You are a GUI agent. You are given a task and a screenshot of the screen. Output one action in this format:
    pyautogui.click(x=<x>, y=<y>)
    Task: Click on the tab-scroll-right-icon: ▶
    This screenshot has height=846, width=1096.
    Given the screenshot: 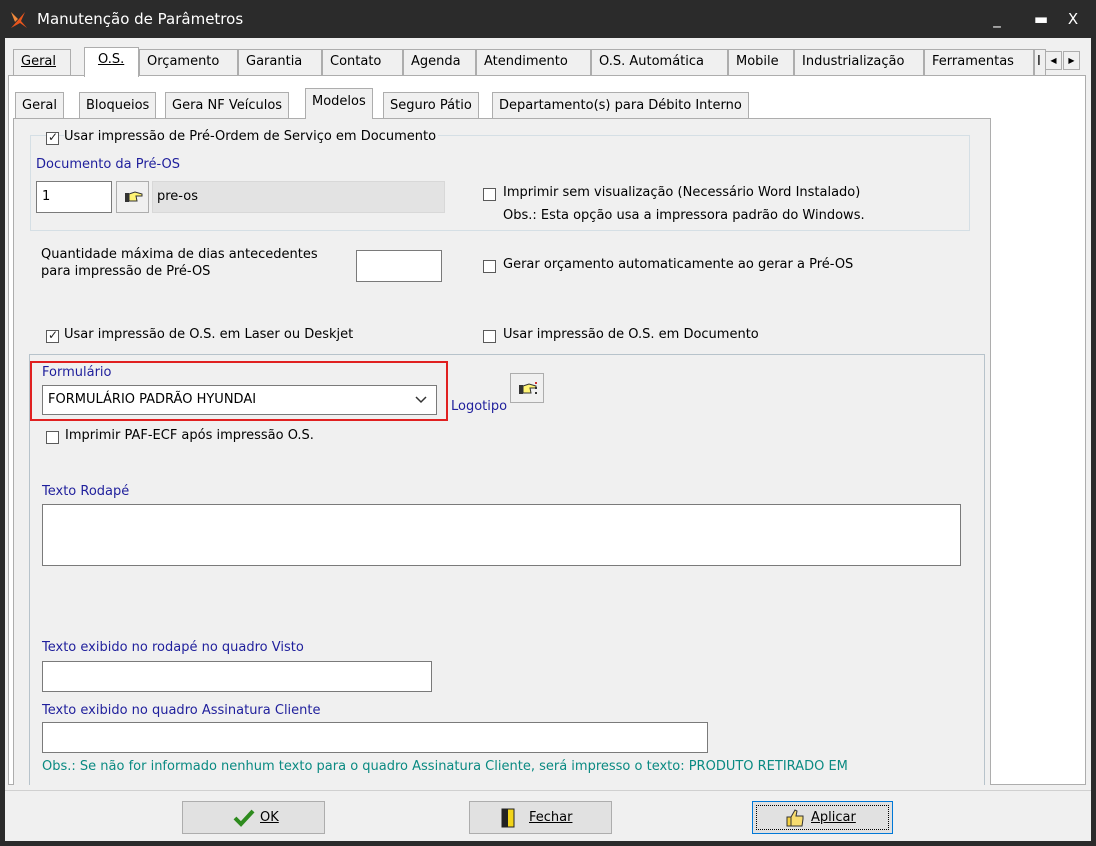 What is the action you would take?
    pyautogui.click(x=1071, y=60)
    